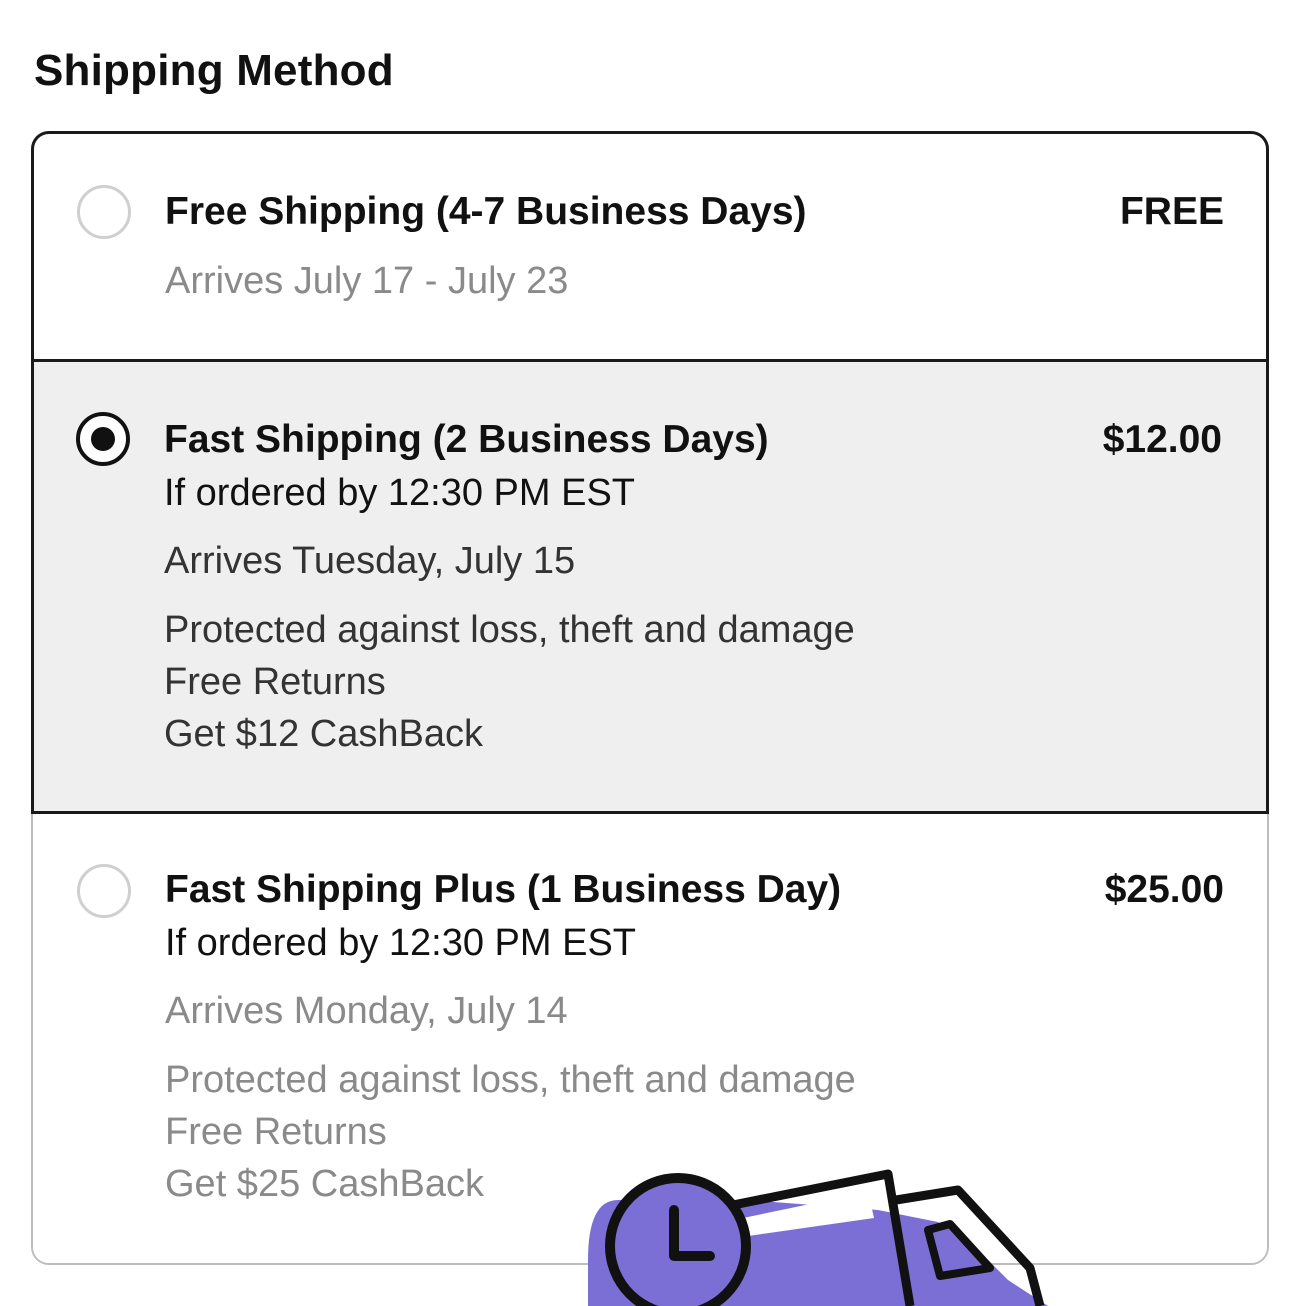 This screenshot has width=1296, height=1306. I want to click on option-title: Fast Shipping Plus (1 Business Day), so click(503, 889).